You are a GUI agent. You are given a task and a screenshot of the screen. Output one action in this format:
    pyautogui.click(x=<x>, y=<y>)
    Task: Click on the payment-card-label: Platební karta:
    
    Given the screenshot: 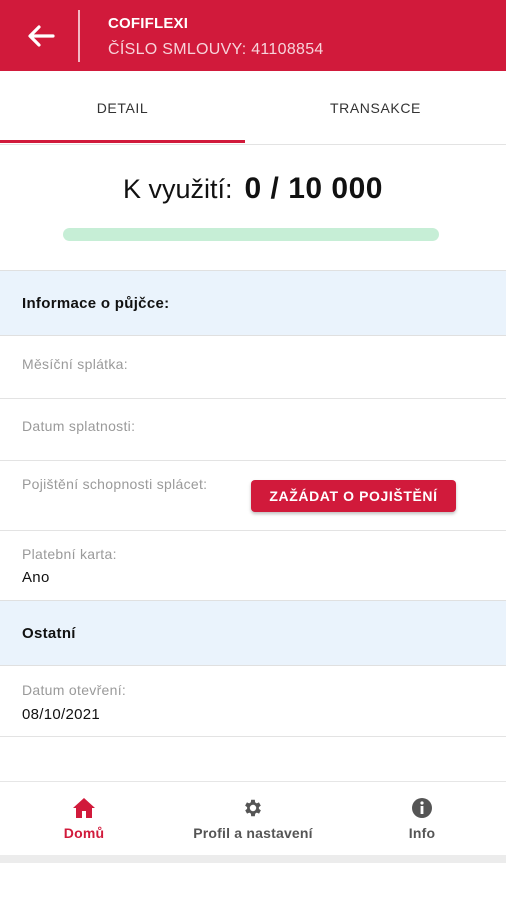 What is the action you would take?
    pyautogui.click(x=69, y=554)
    